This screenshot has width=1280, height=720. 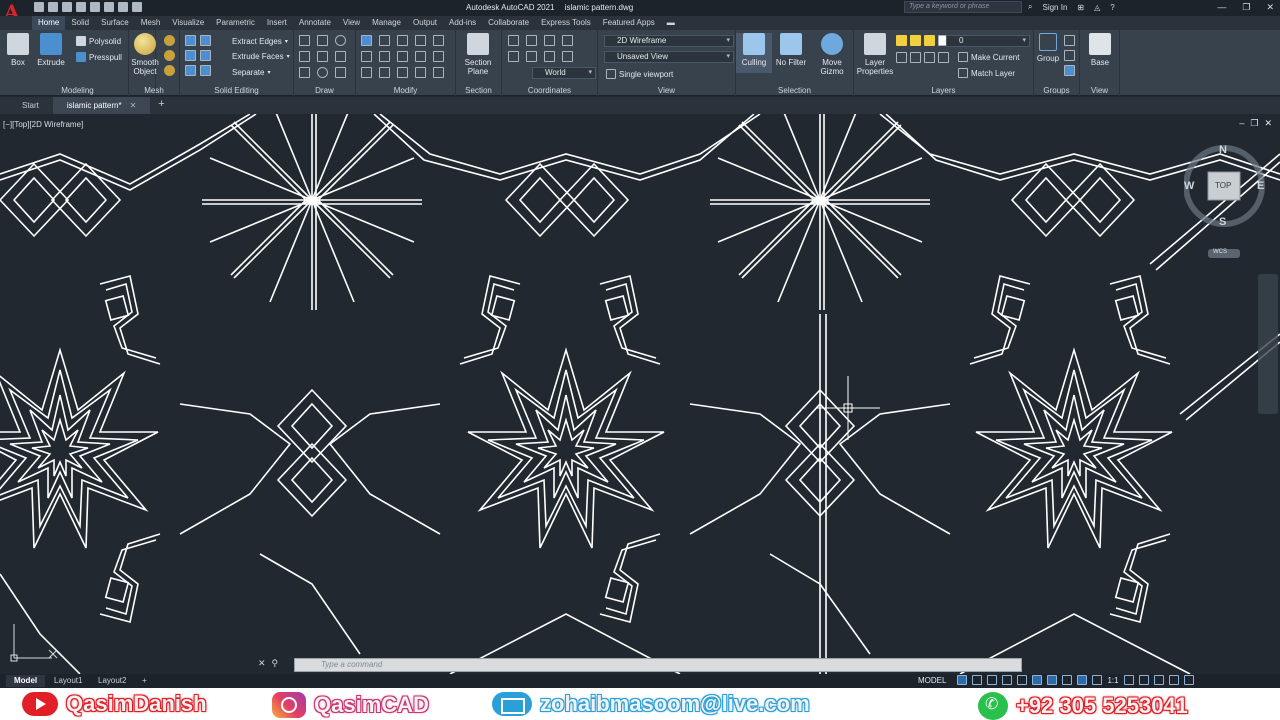 I want to click on move-gizmo-button: Move Gizmo, so click(x=832, y=54).